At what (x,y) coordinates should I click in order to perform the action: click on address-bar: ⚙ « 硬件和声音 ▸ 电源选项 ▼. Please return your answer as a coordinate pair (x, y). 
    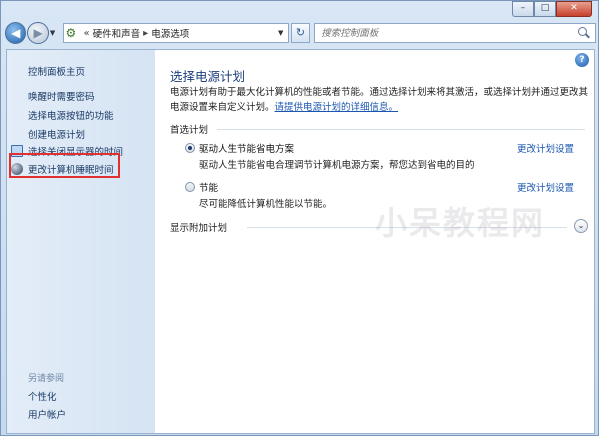
    Looking at the image, I should click on (175, 33).